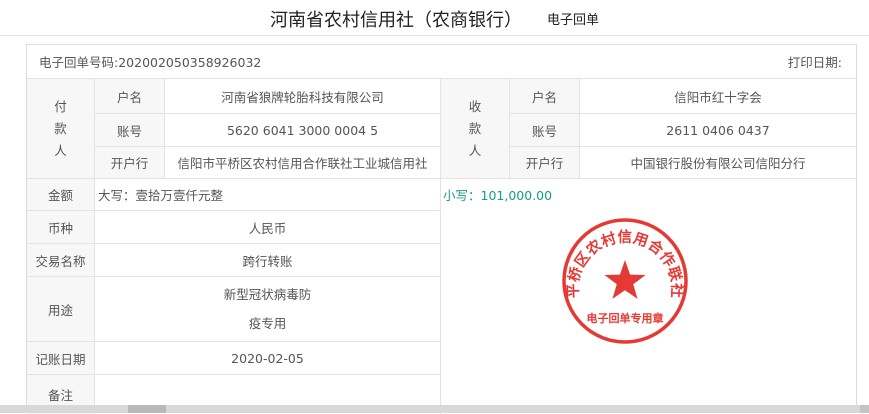  I want to click on purpose-value: 新型冠状病毒防 疫专用, so click(267, 309).